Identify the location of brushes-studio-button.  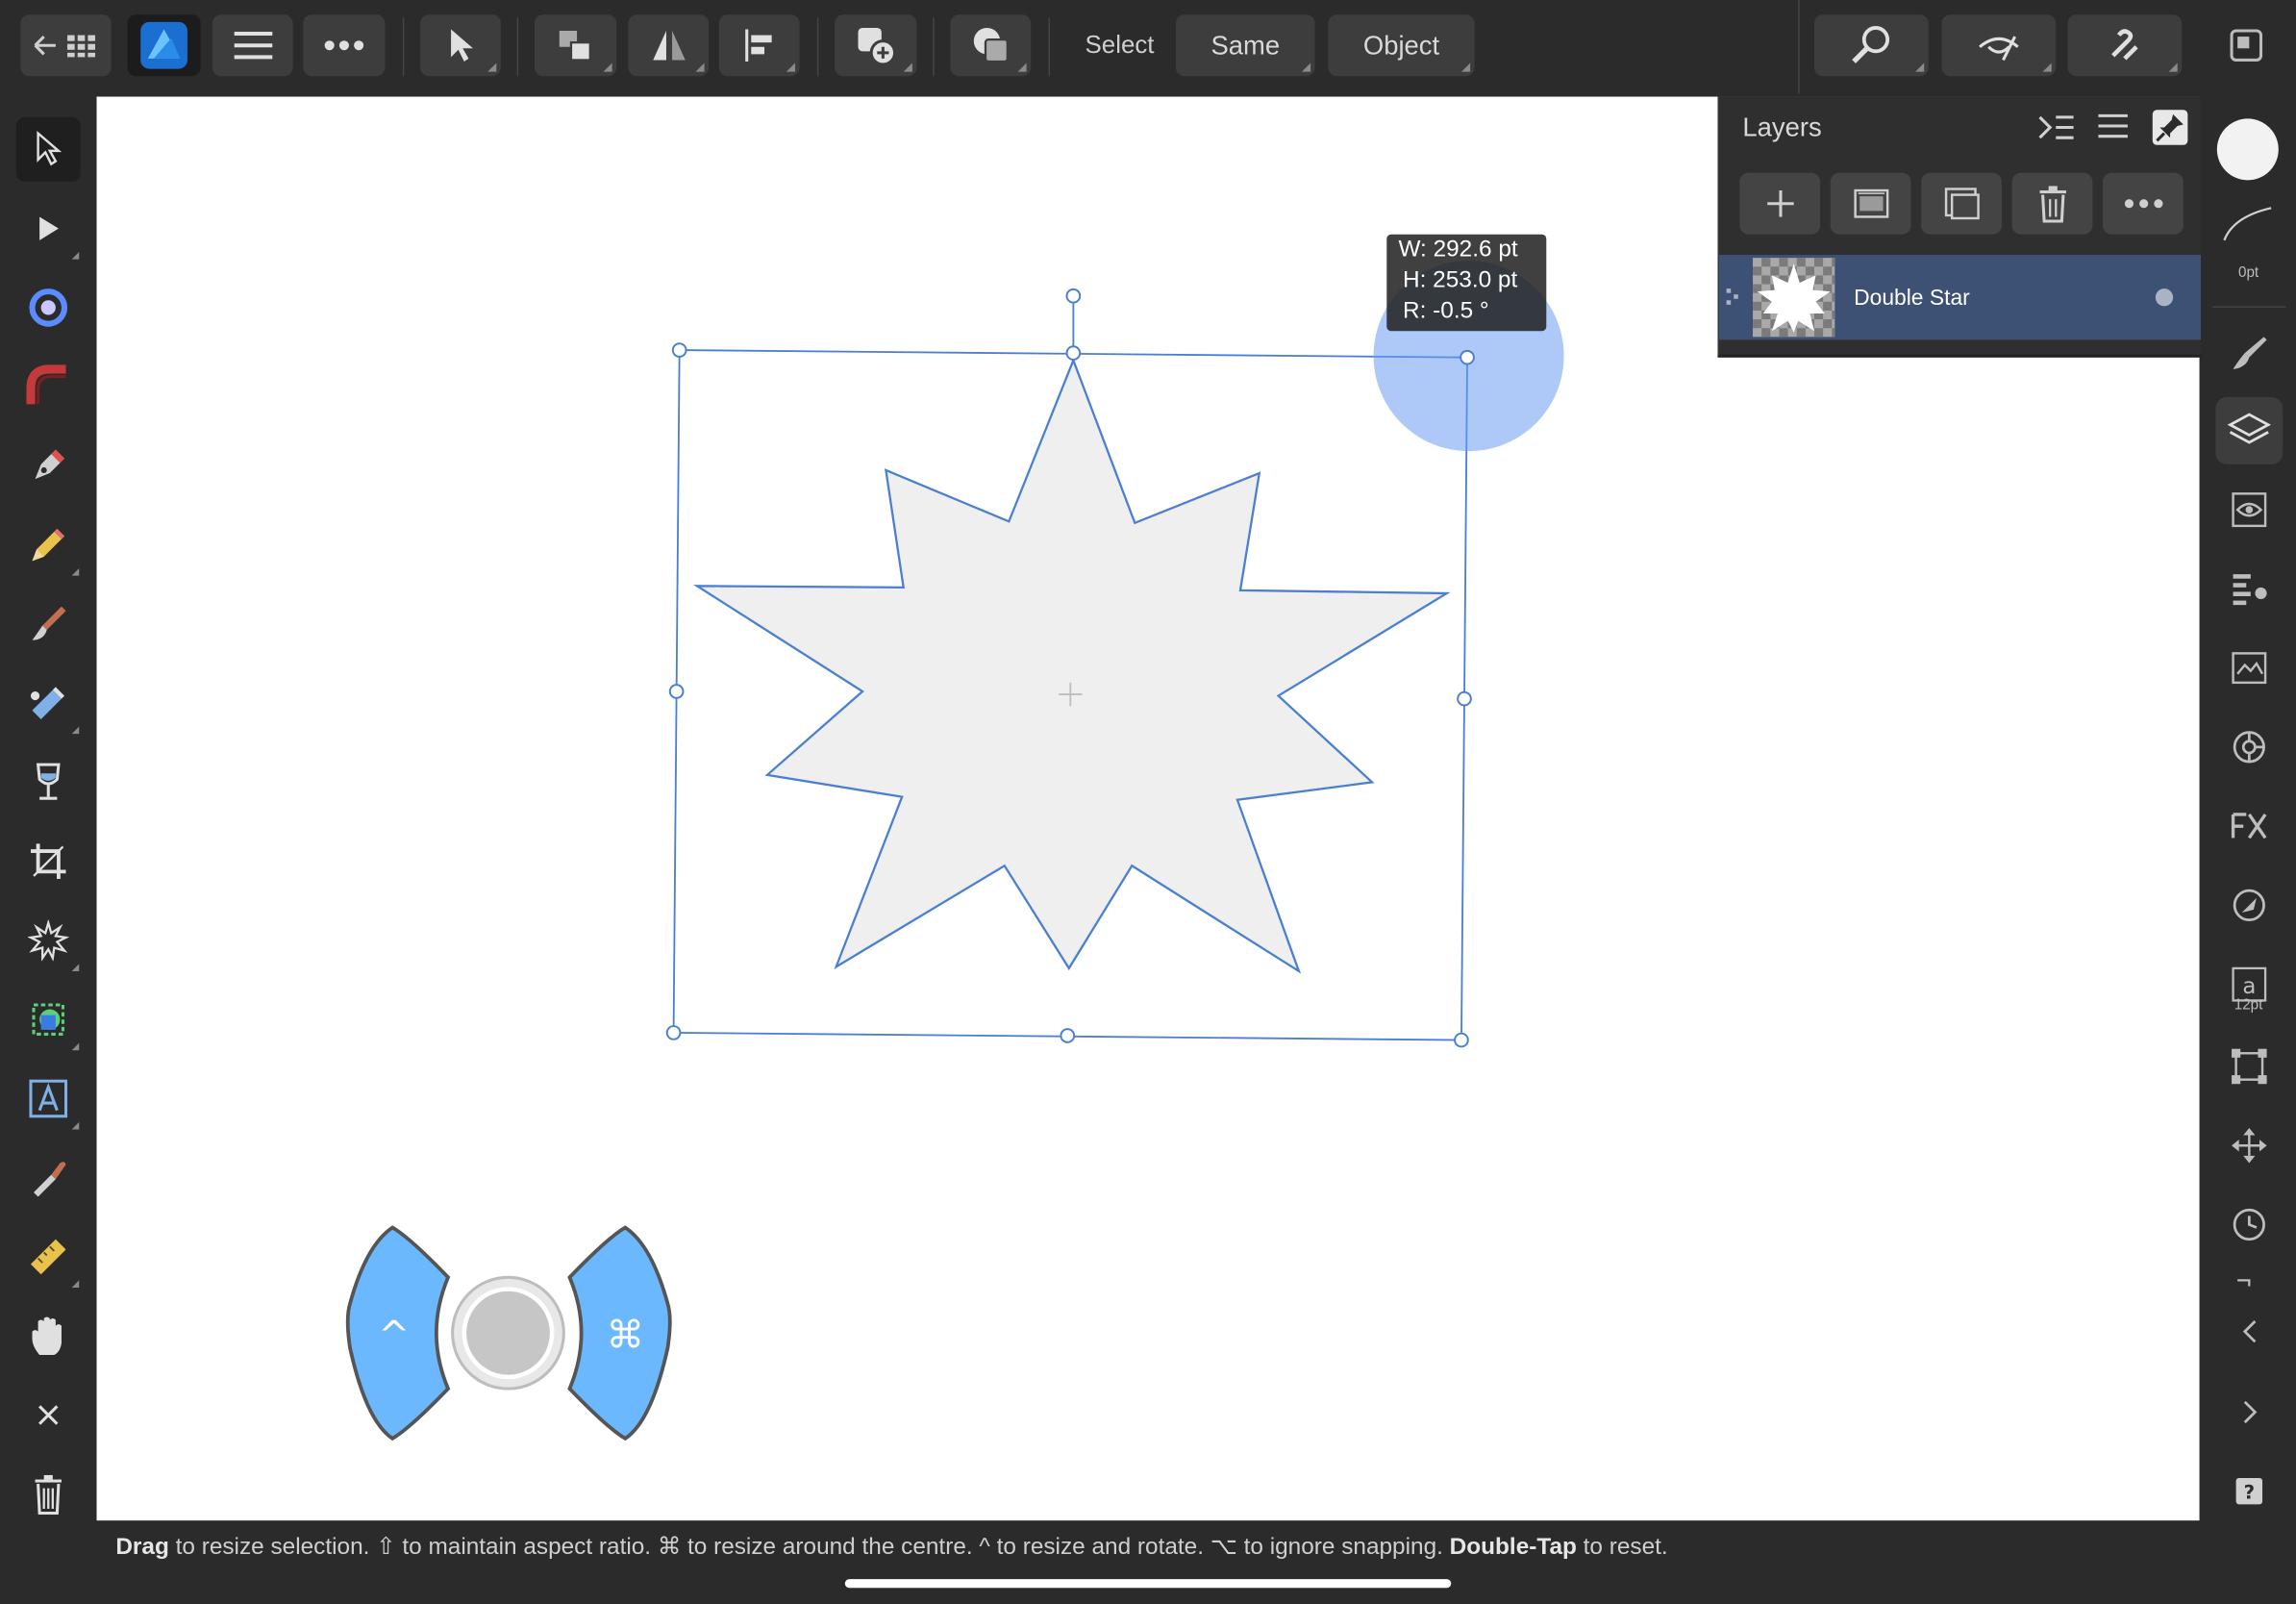
(2249, 353).